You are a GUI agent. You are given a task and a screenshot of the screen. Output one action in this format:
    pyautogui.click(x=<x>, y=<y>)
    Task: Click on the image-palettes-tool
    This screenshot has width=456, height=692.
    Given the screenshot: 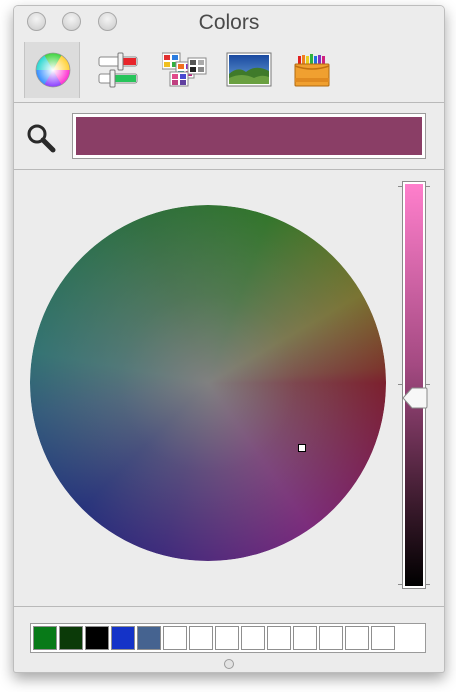 What is the action you would take?
    pyautogui.click(x=244, y=70)
    